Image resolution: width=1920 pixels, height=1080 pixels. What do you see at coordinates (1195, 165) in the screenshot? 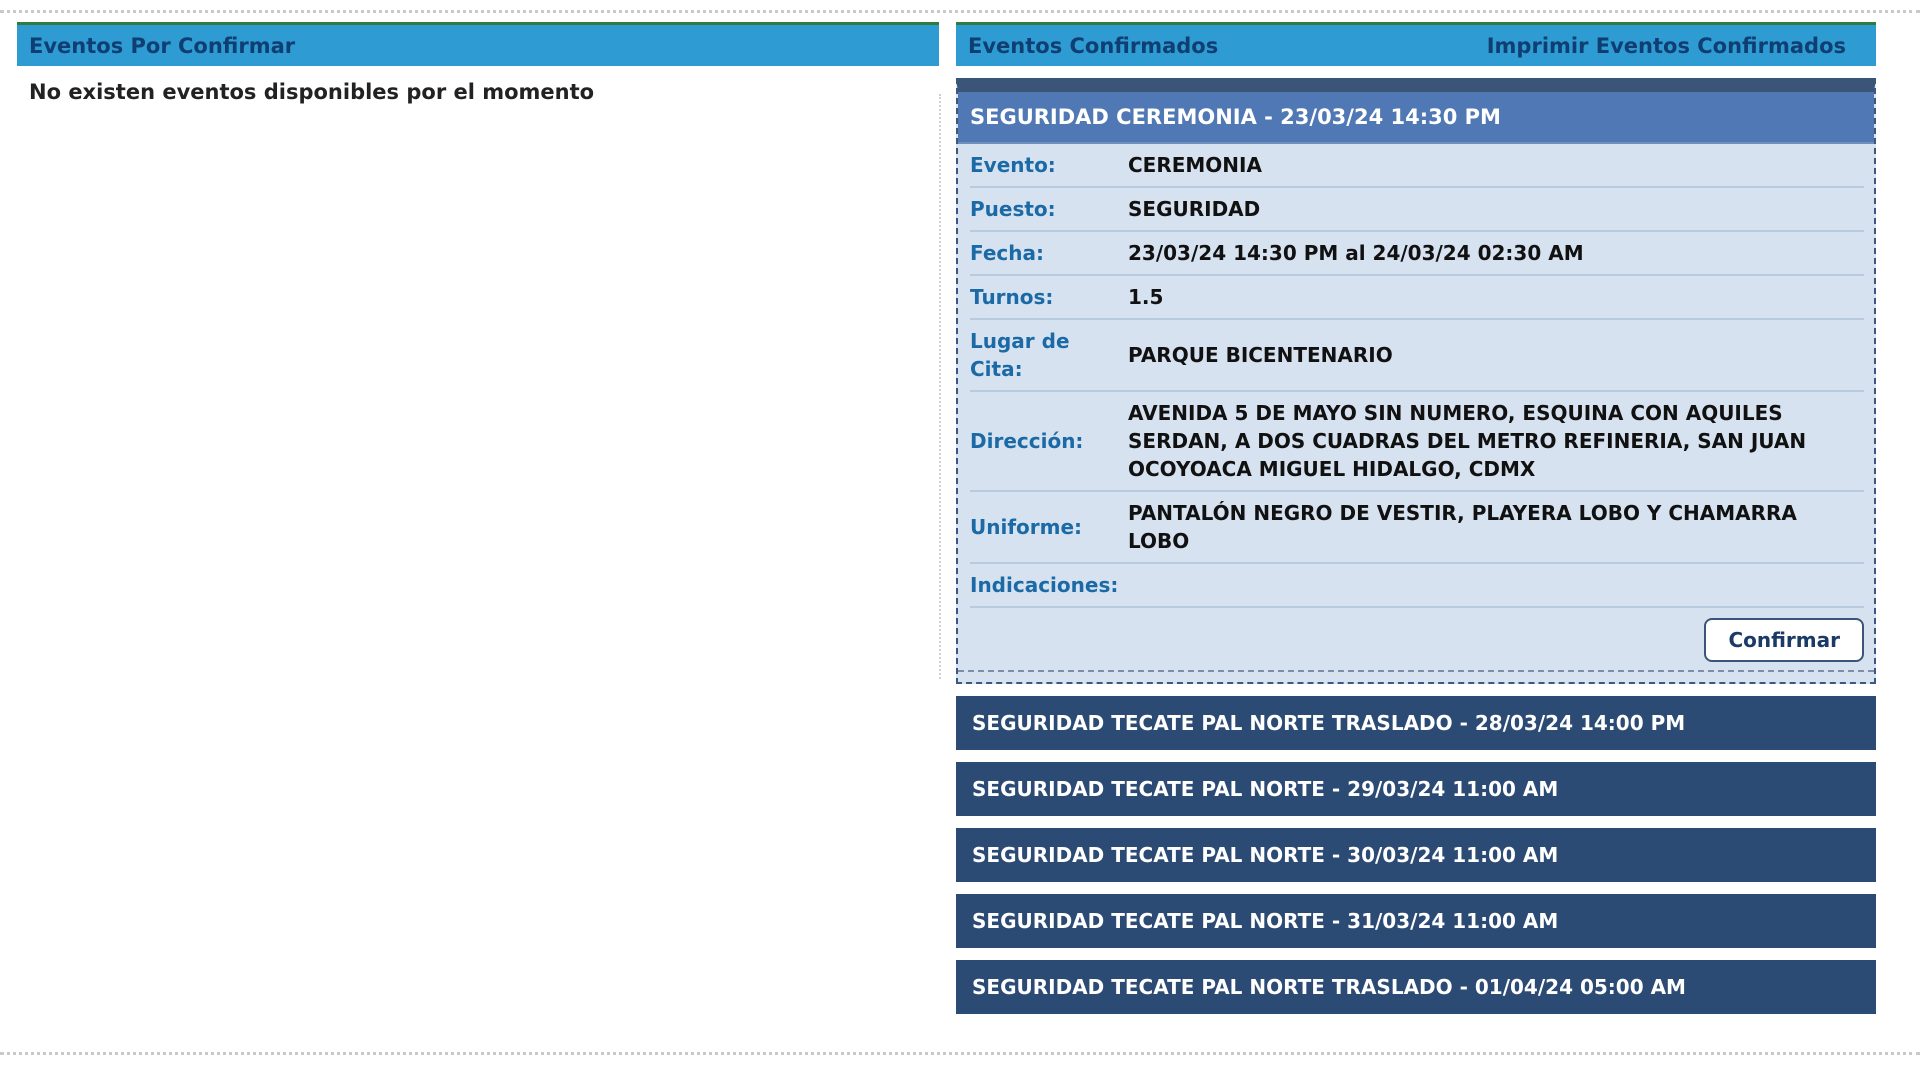
I see `detail-value: CEREMONIA` at bounding box center [1195, 165].